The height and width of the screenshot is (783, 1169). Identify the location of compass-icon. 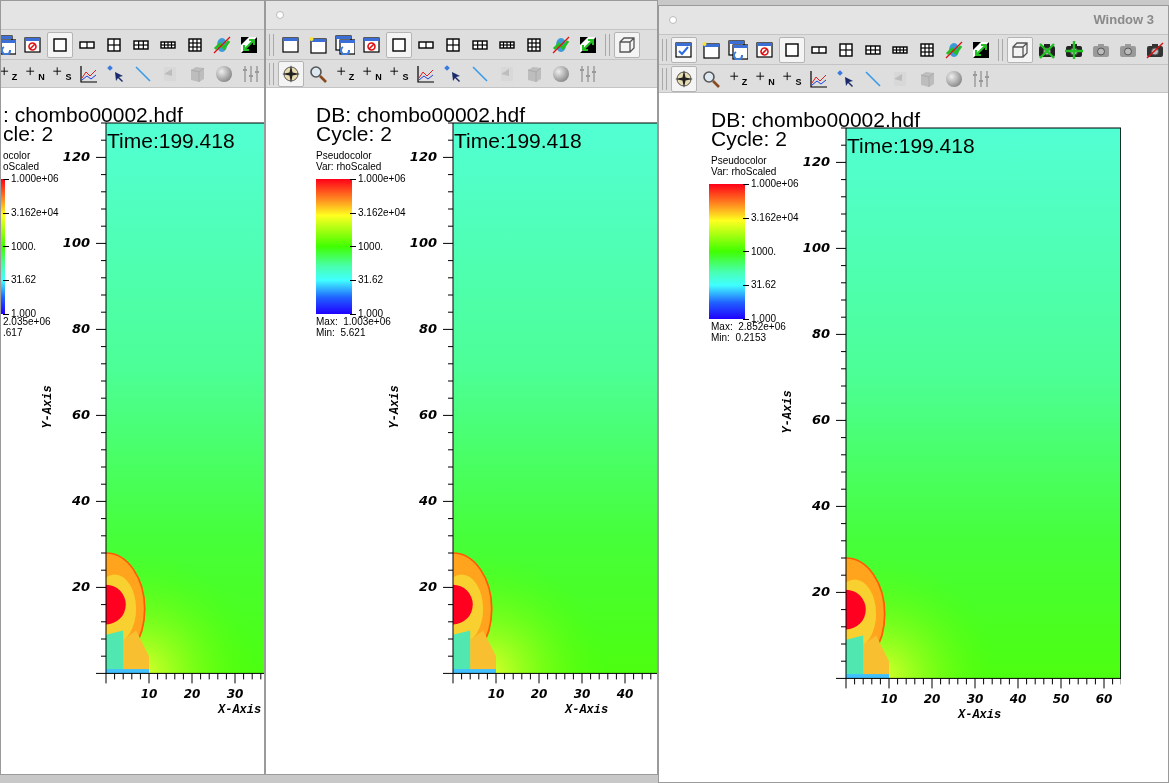
(684, 78).